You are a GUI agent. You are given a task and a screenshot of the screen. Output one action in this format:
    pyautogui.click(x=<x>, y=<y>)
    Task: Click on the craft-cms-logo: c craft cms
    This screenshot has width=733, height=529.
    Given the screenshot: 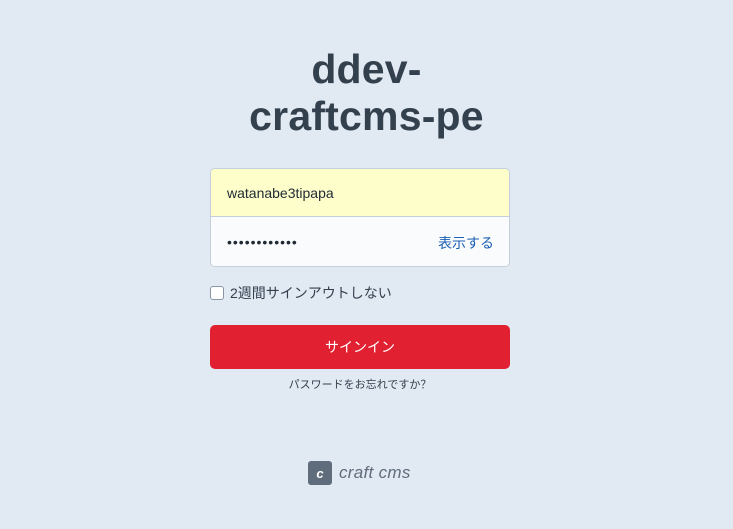 What is the action you would take?
    pyautogui.click(x=359, y=473)
    